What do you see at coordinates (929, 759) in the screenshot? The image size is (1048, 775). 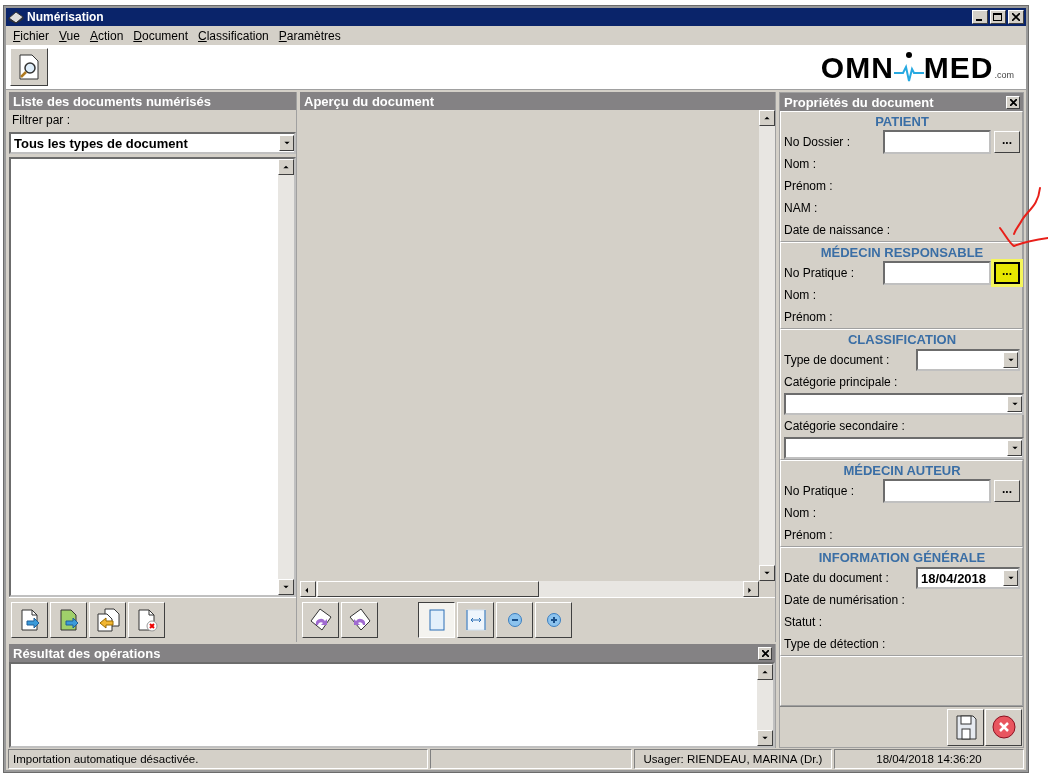 I see `status-text: 18/04/2018 14:36:20` at bounding box center [929, 759].